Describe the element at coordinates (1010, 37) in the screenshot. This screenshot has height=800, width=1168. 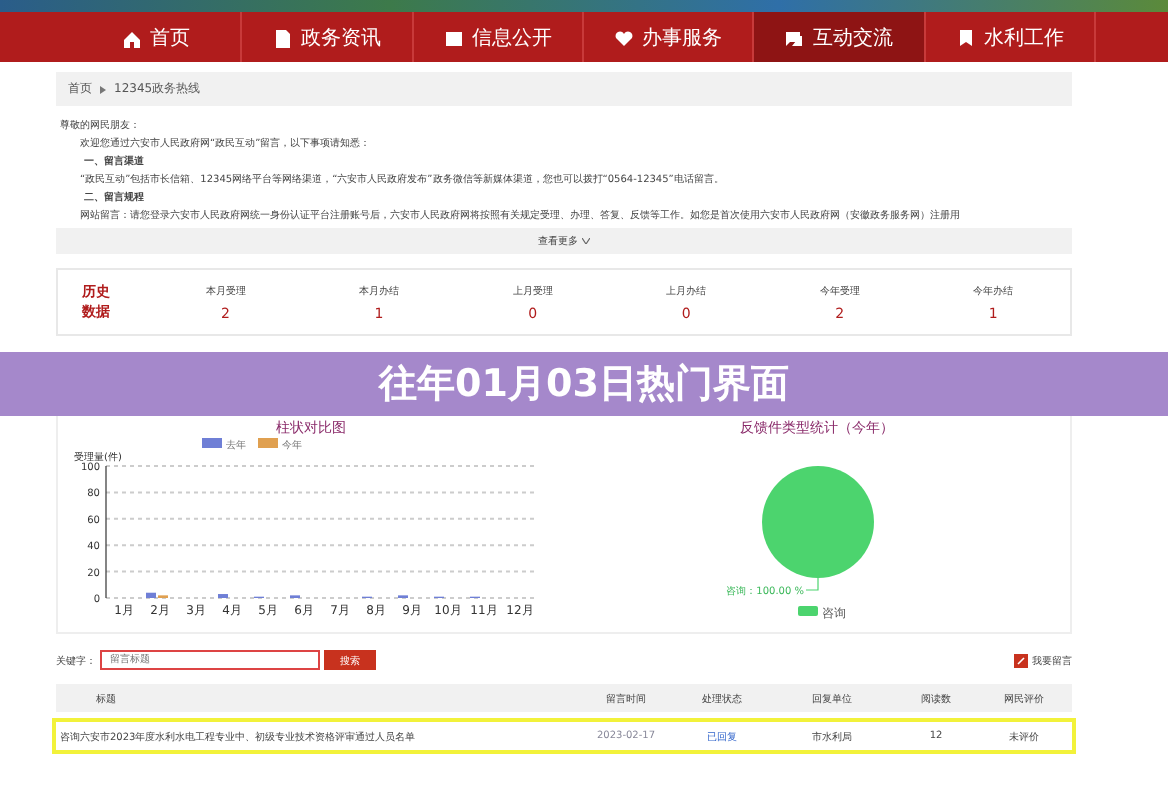
I see `nav-item: 水利工作` at that location.